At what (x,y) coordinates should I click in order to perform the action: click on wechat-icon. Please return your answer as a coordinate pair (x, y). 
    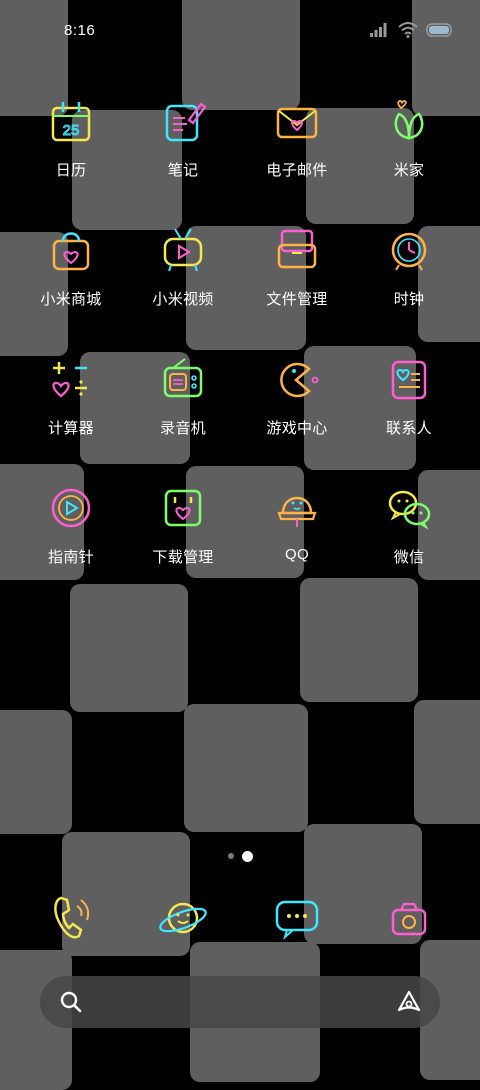
    Looking at the image, I should click on (409, 510).